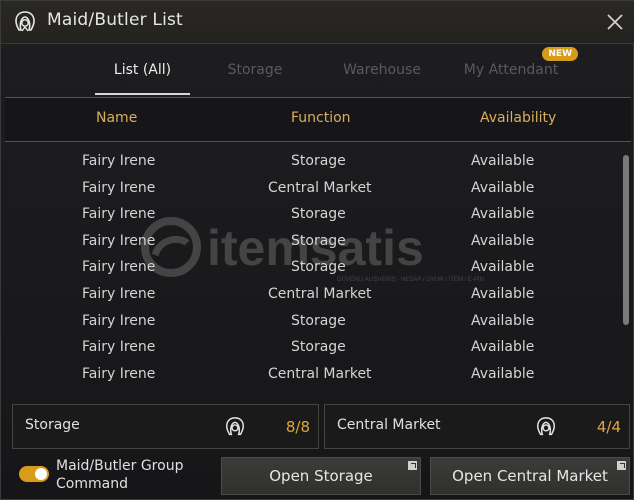  I want to click on open-central-market-button: Open Central Market, so click(530, 476).